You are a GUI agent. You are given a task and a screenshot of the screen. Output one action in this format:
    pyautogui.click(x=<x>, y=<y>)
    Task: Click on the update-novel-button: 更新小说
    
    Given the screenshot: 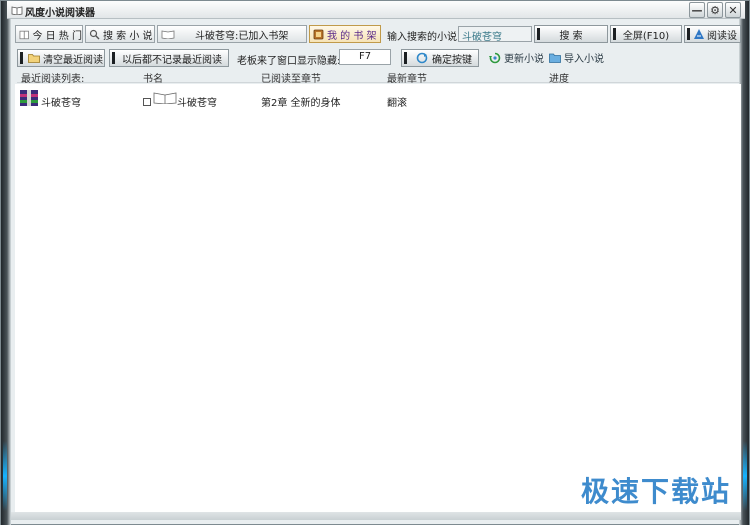 What is the action you would take?
    pyautogui.click(x=516, y=57)
    